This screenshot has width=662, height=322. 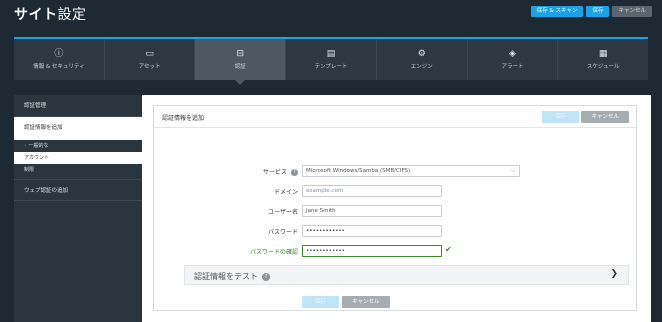 What do you see at coordinates (149, 54) in the screenshot?
I see `assets-icon: ▭` at bounding box center [149, 54].